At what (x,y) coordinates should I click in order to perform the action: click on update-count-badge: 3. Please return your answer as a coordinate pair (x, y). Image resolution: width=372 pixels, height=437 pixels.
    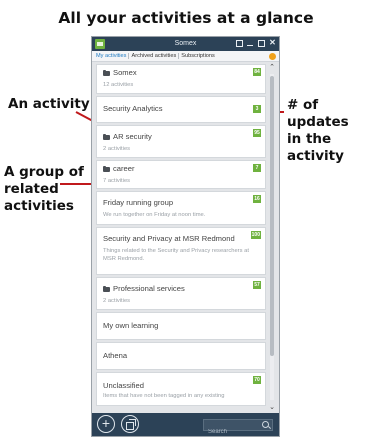
    Looking at the image, I should click on (257, 109).